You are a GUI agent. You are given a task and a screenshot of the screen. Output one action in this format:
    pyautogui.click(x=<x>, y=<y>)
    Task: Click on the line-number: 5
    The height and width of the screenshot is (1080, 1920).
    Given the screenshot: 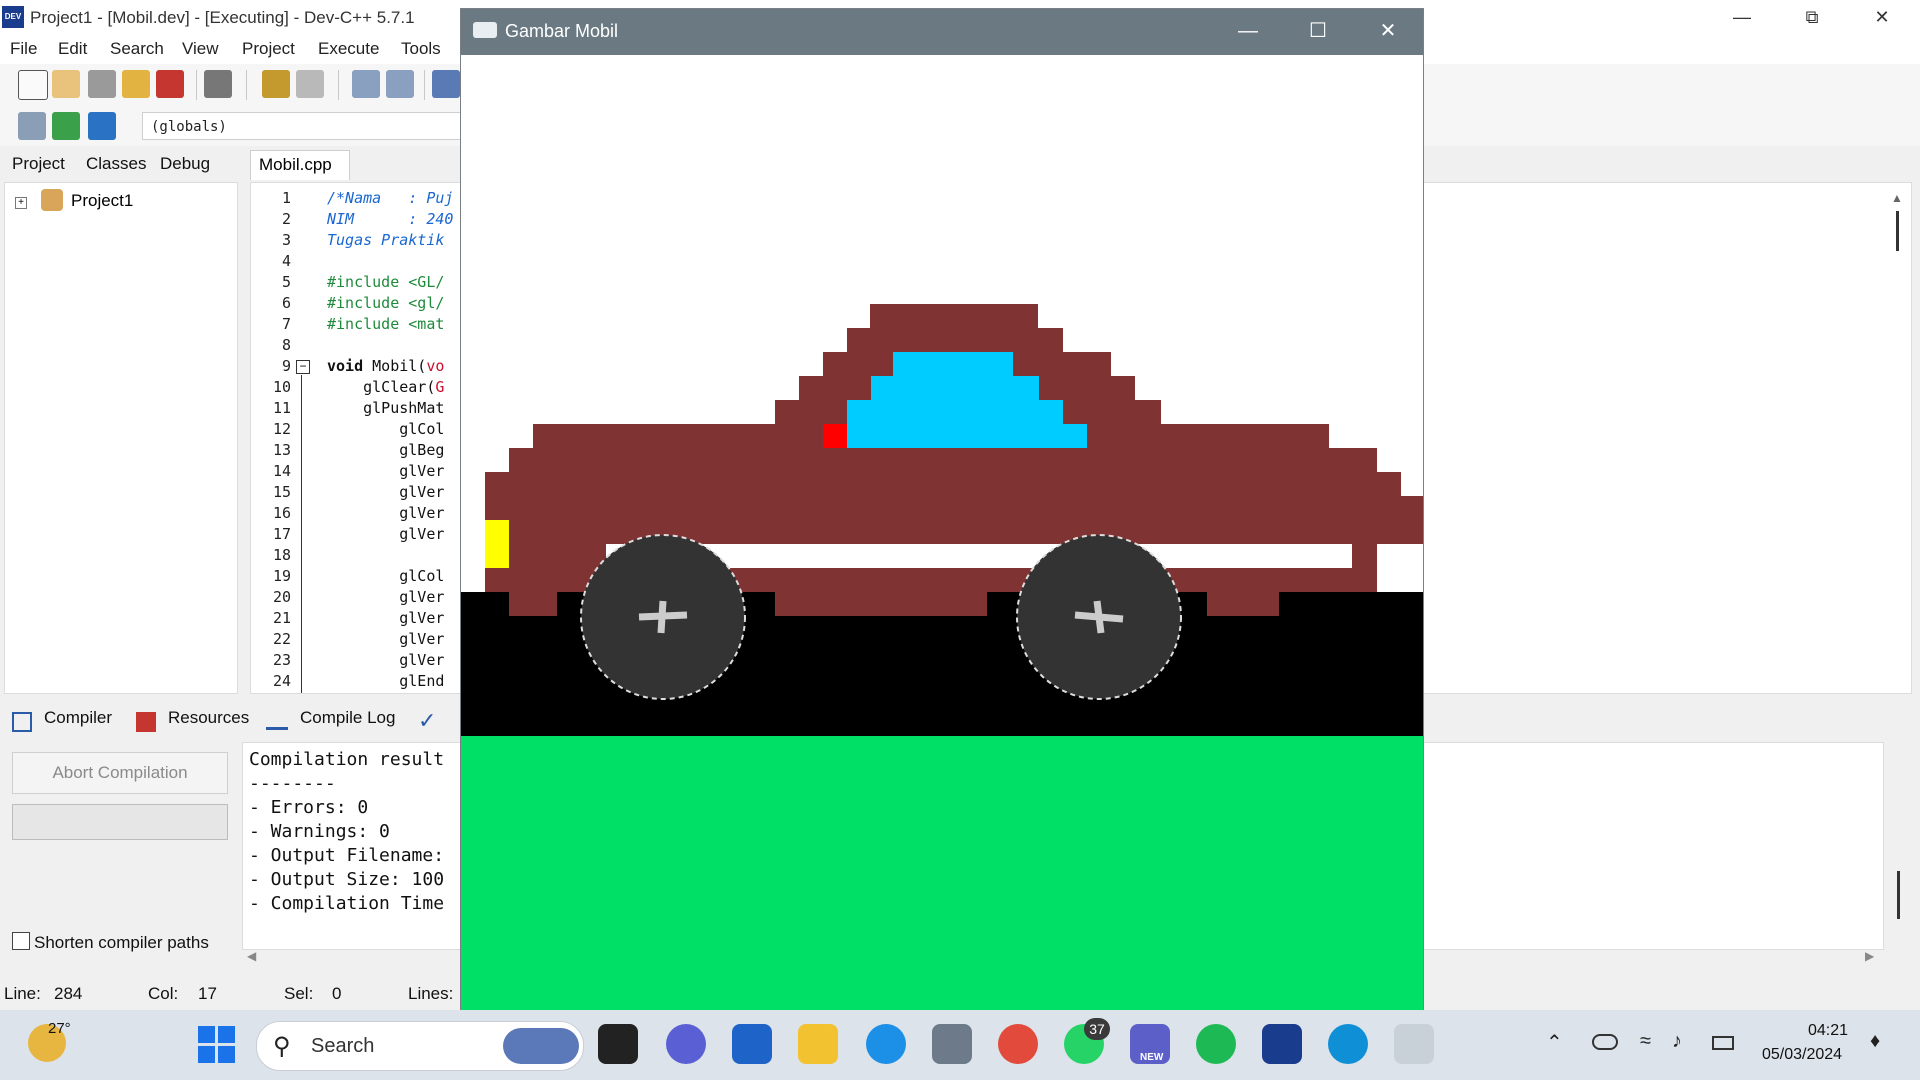 What is the action you would take?
    pyautogui.click(x=286, y=282)
    